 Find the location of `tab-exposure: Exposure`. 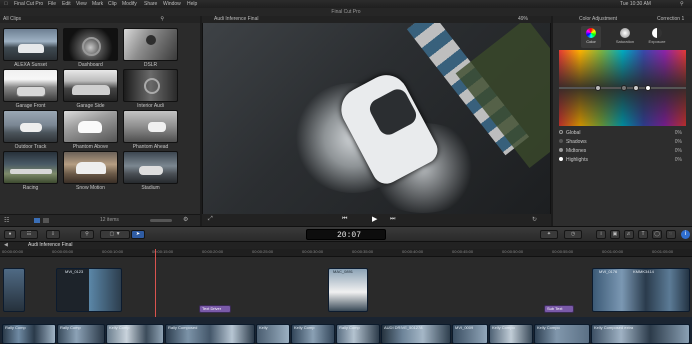

tab-exposure: Exposure is located at coordinates (657, 37).